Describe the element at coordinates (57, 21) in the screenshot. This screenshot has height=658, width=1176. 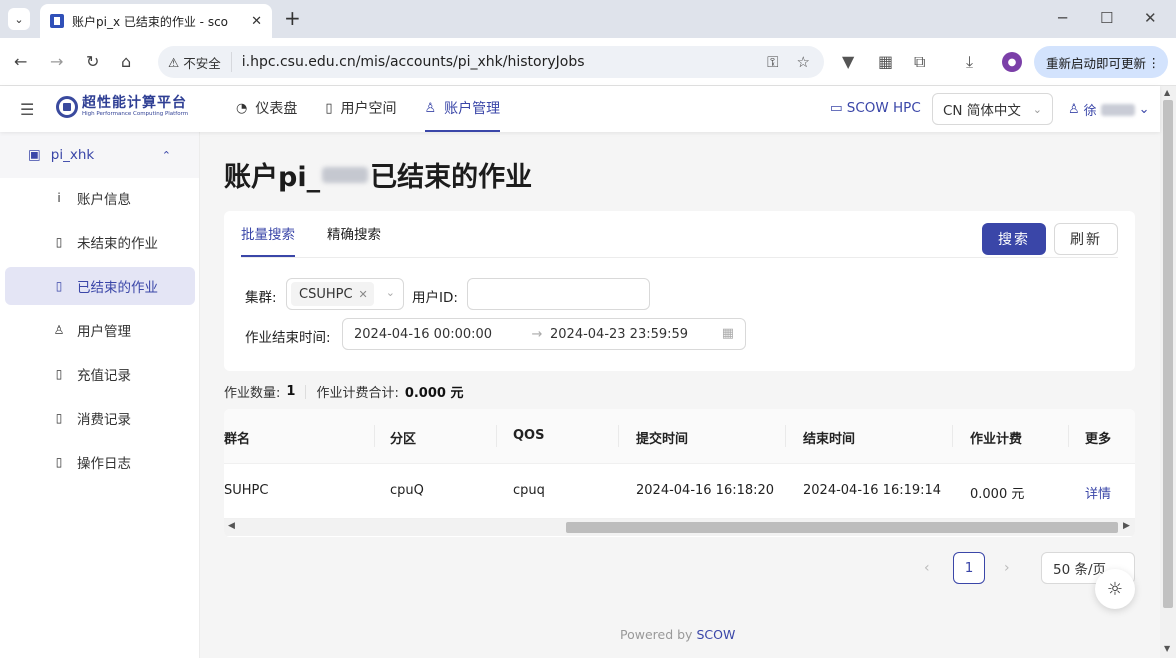
I see `page-favicon-icon` at that location.